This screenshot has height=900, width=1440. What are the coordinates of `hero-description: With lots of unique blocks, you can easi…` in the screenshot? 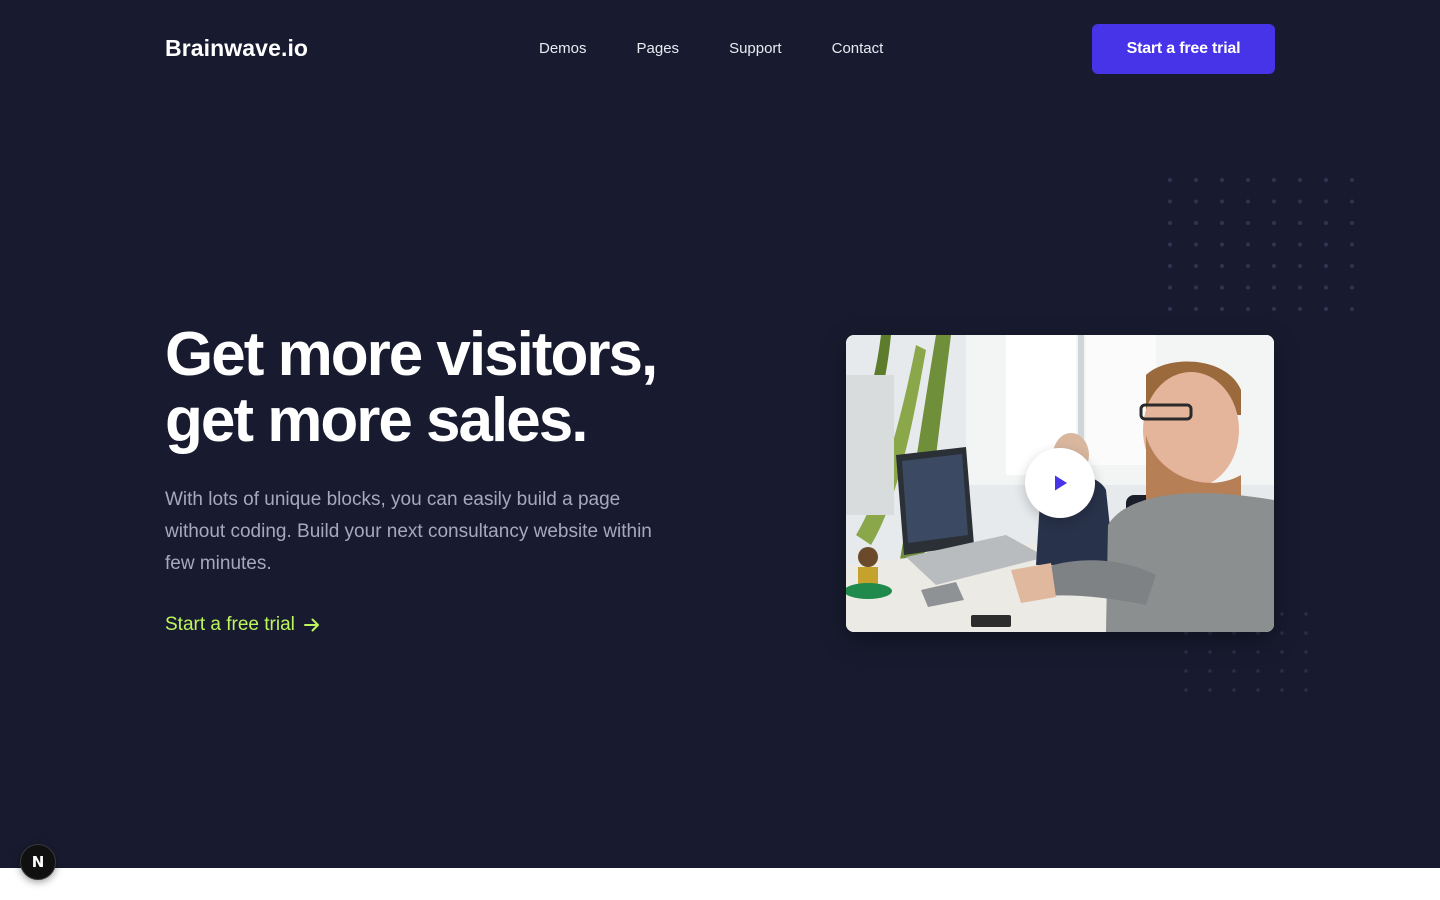 It's located at (408, 531).